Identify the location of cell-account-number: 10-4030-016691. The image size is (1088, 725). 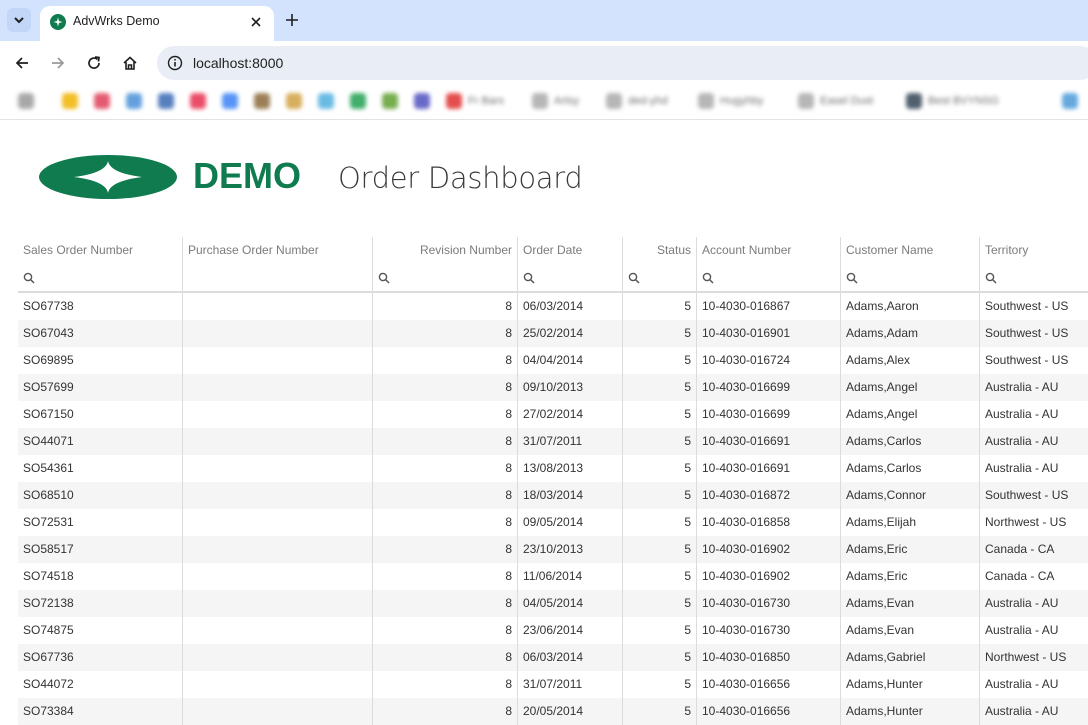
(768, 441).